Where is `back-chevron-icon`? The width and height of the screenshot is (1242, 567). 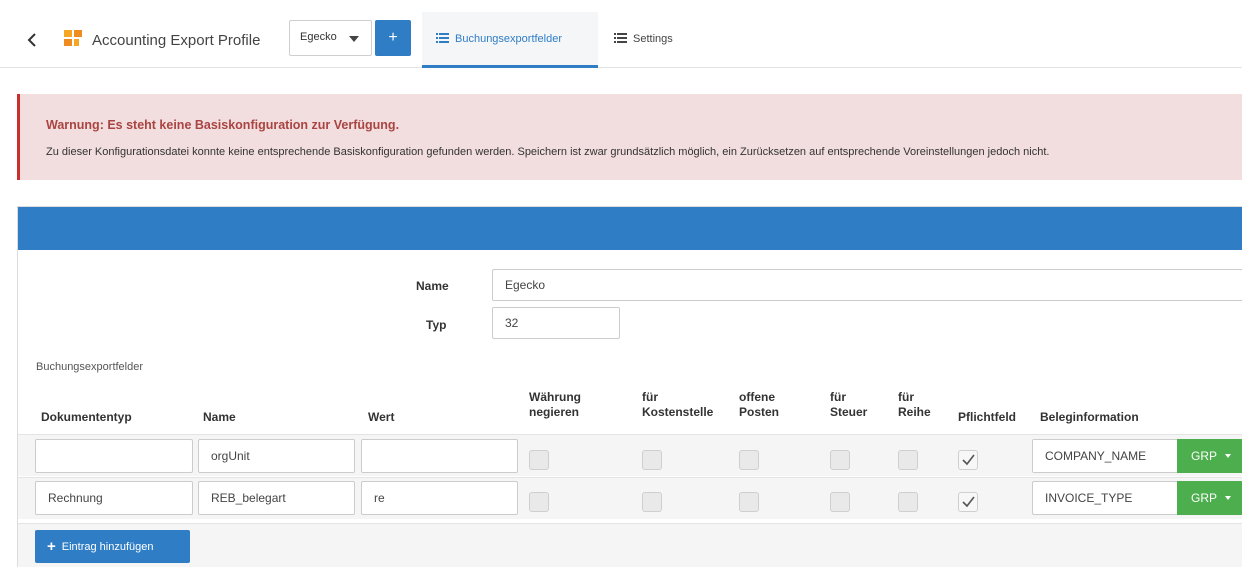
back-chevron-icon is located at coordinates (33, 40).